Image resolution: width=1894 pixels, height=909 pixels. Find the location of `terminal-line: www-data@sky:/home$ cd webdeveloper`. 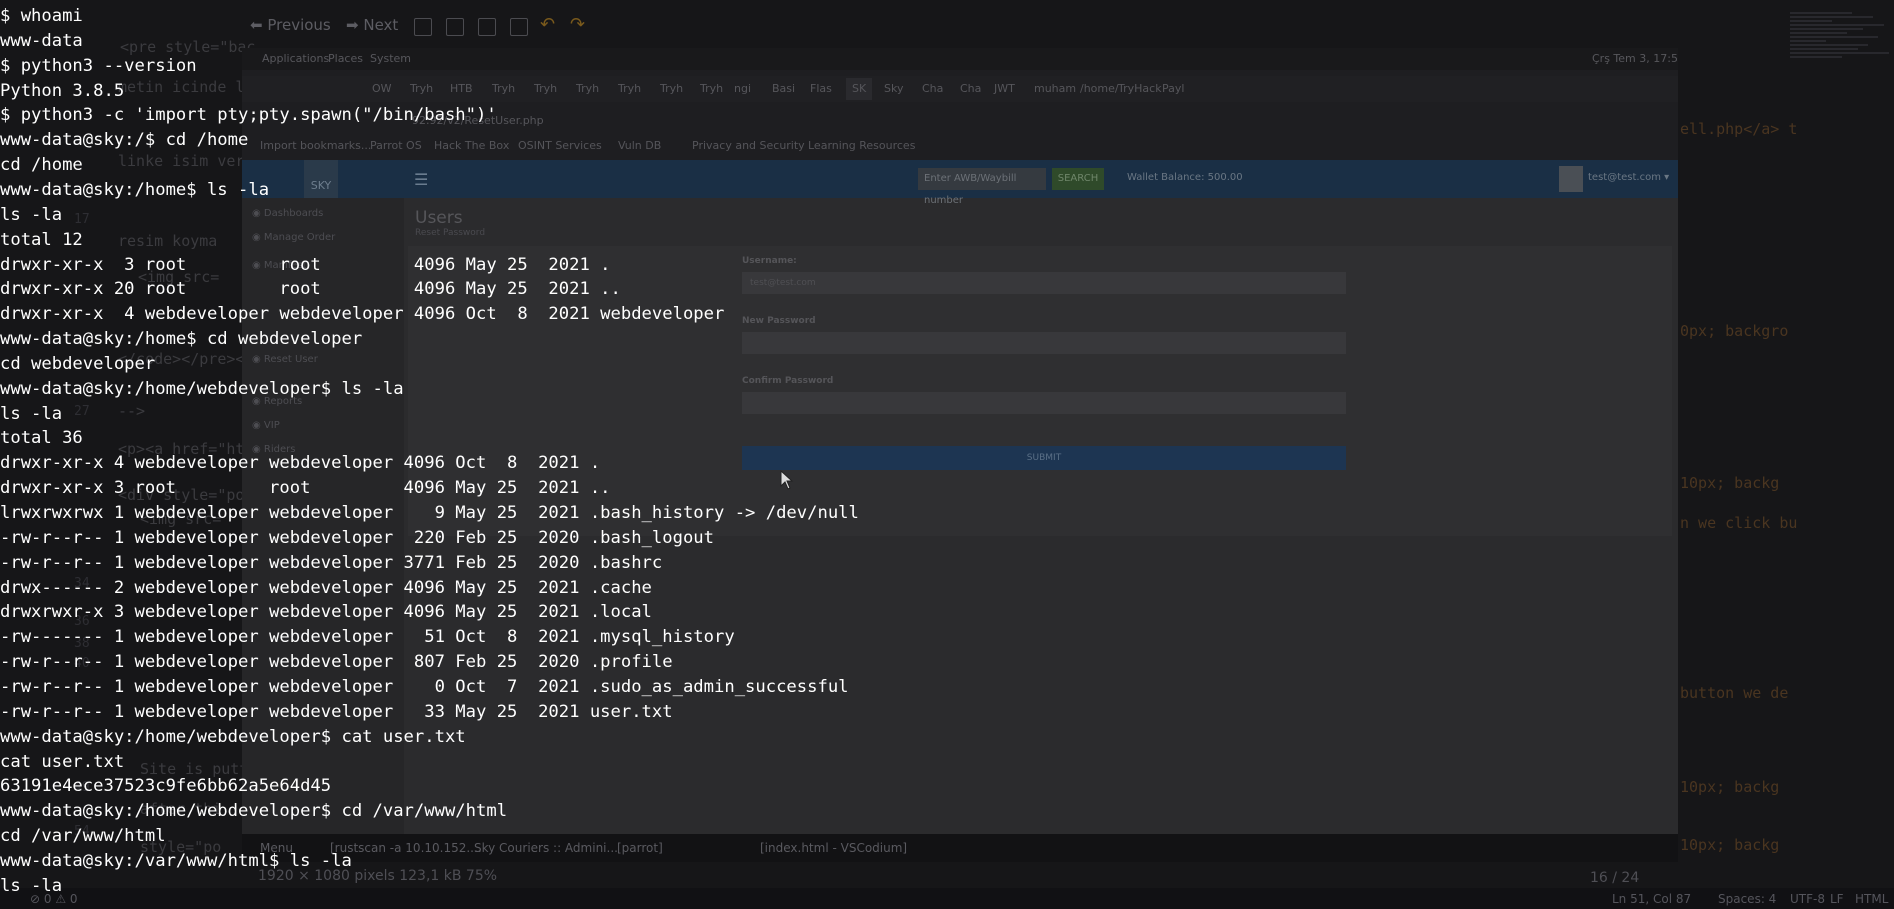

terminal-line: www-data@sky:/home$ cd webdeveloper is located at coordinates (181, 339).